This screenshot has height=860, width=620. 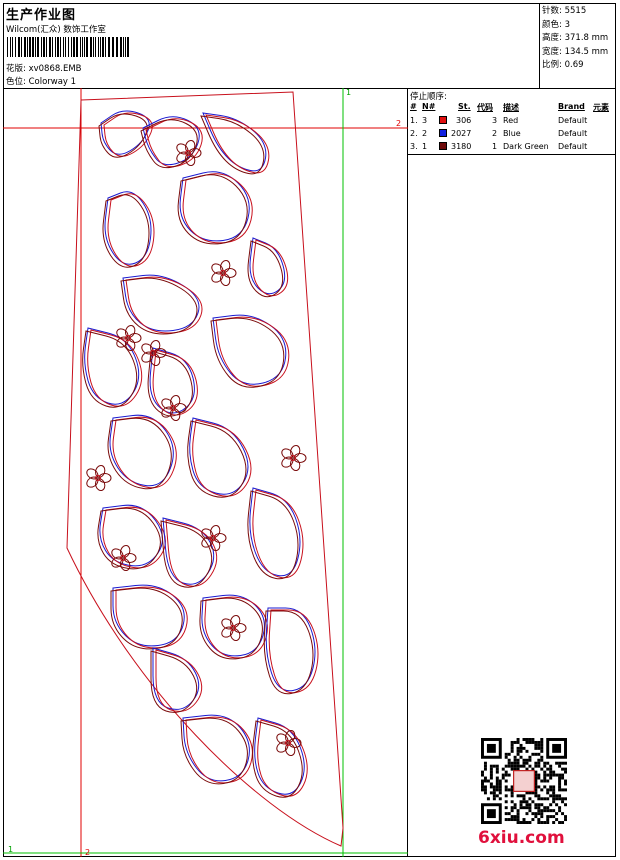 I want to click on stat-width: 宽度: 134.5 mm, so click(x=575, y=51).